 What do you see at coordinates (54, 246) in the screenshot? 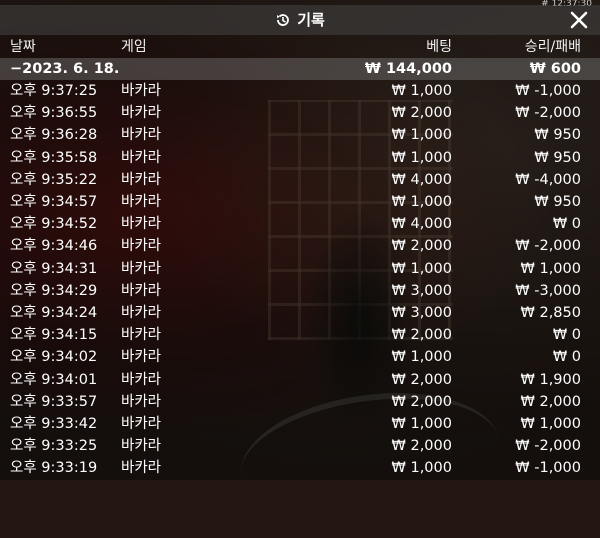
I see `row-time: 오후 9:34:46` at bounding box center [54, 246].